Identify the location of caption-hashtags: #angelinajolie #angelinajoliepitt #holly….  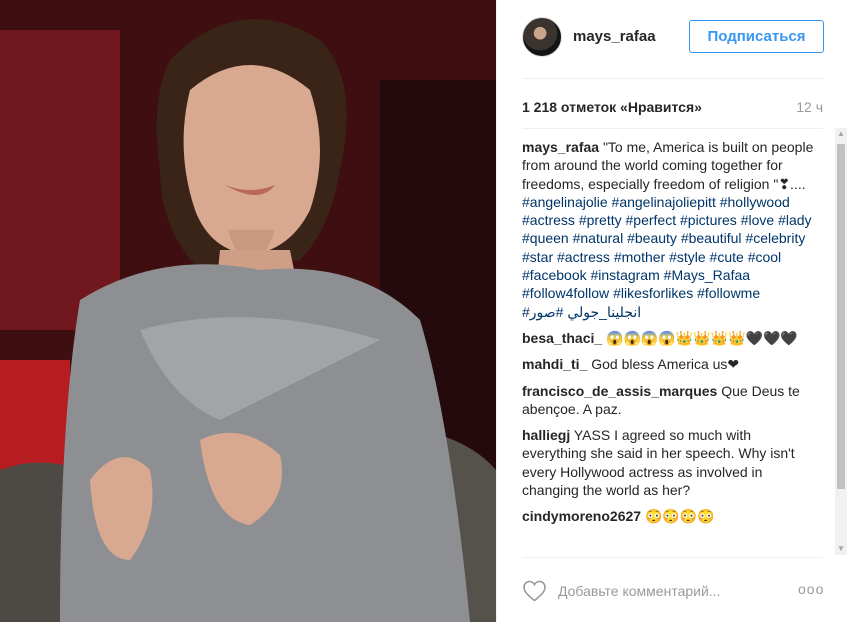
(667, 257).